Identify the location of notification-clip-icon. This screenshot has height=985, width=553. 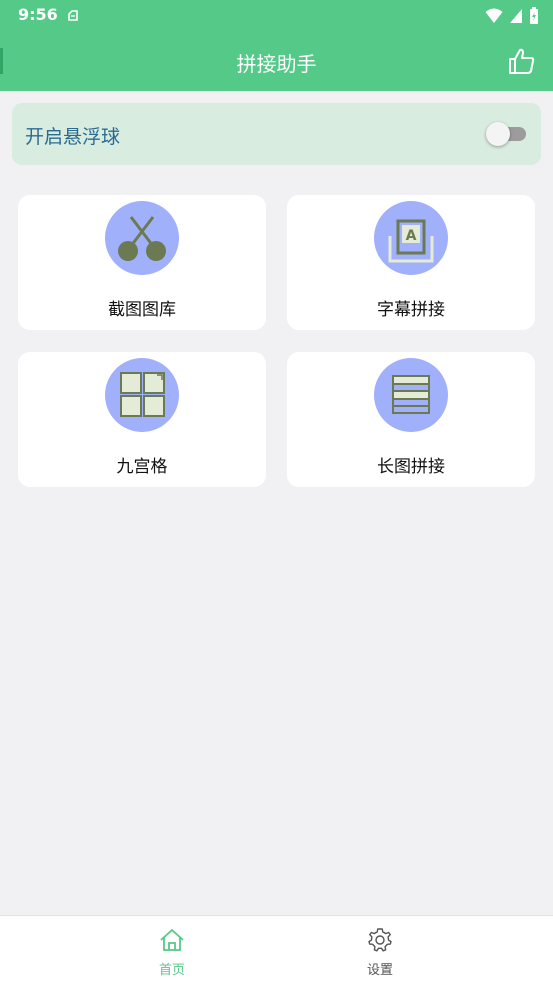
(73, 17).